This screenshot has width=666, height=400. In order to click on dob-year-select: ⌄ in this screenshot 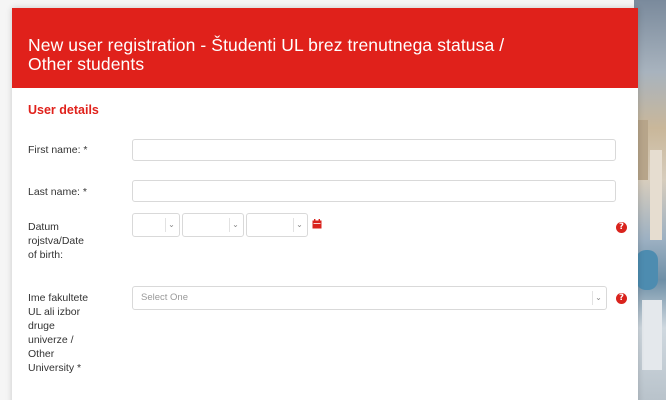, I will do `click(277, 225)`.